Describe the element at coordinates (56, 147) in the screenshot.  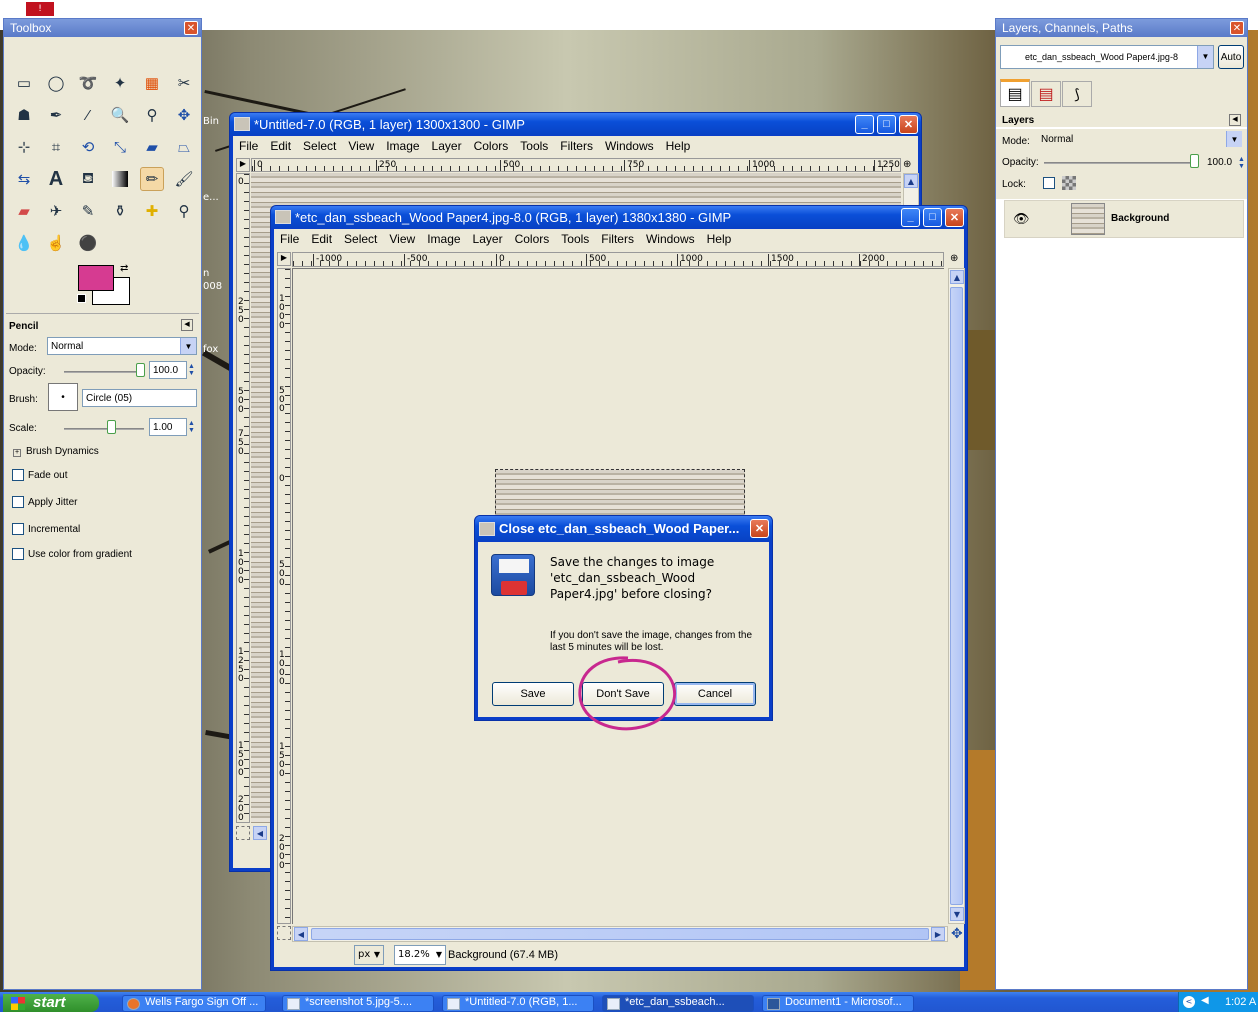
I see `crop-icon: ⌗` at that location.